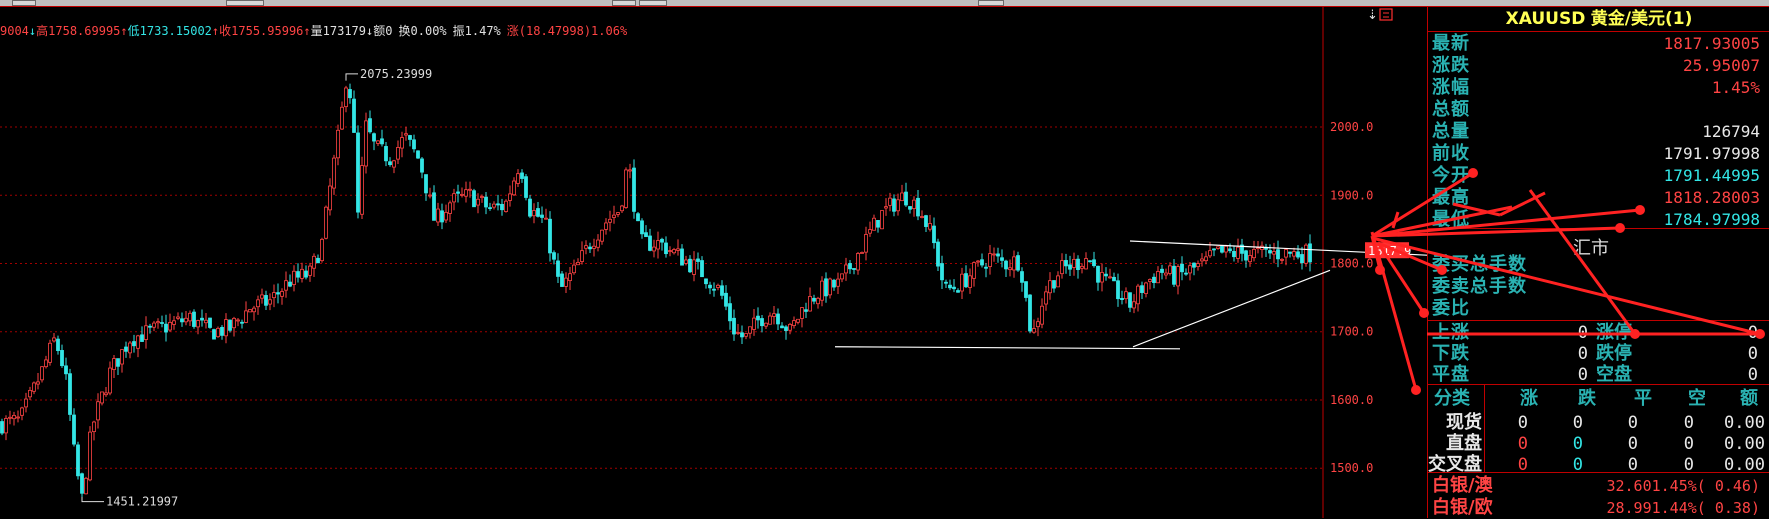 This screenshot has width=1769, height=519. I want to click on quote-label: 总额, so click(1451, 109).